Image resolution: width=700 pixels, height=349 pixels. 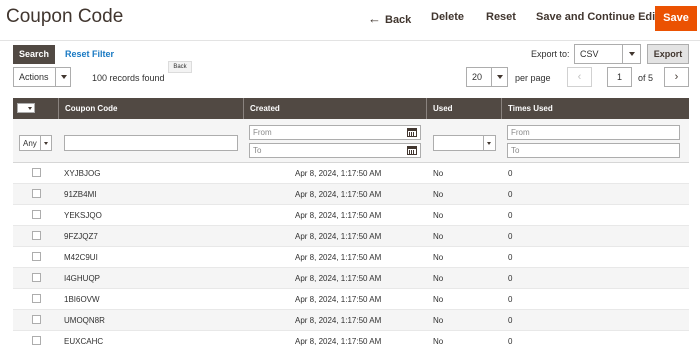 What do you see at coordinates (668, 54) in the screenshot?
I see `export-button: Export` at bounding box center [668, 54].